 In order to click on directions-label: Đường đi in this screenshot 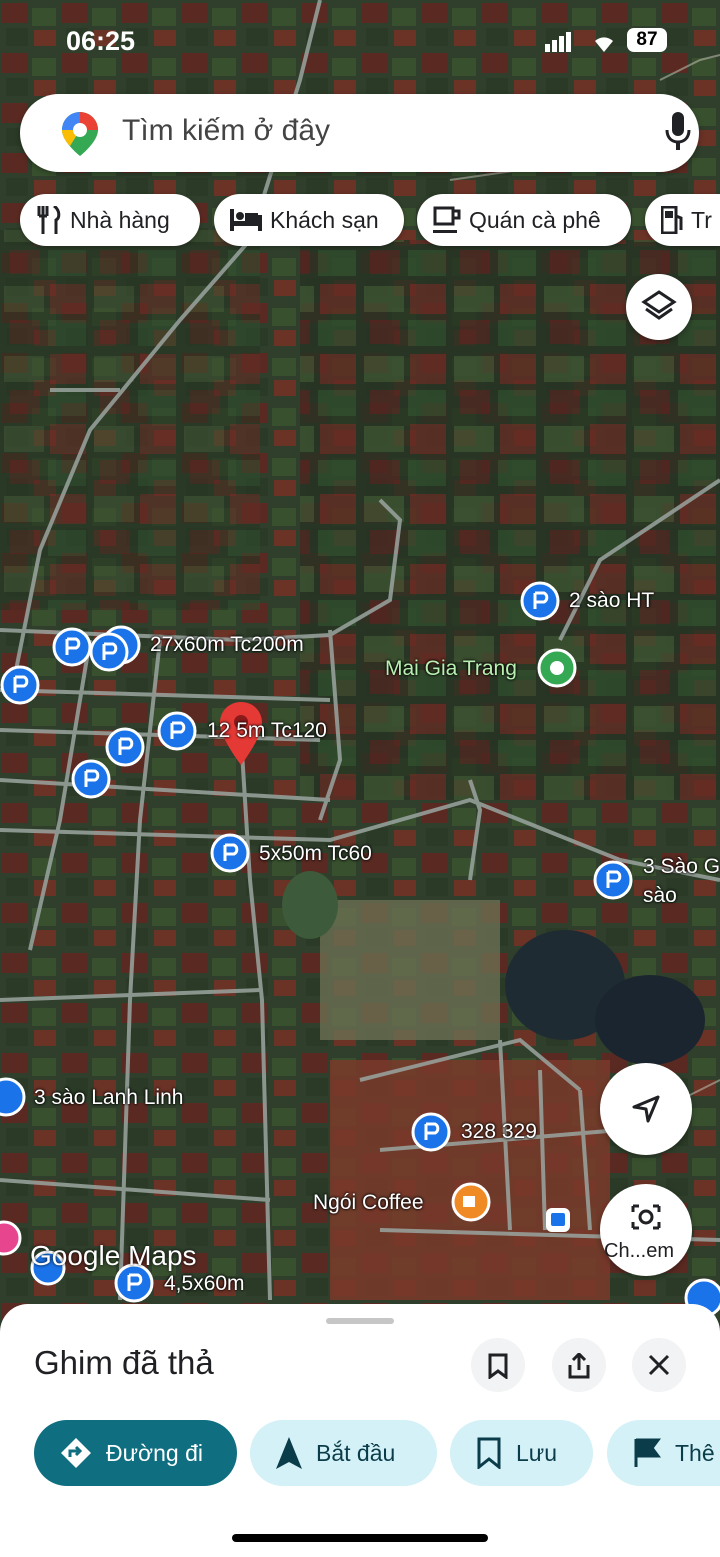, I will do `click(154, 1452)`.